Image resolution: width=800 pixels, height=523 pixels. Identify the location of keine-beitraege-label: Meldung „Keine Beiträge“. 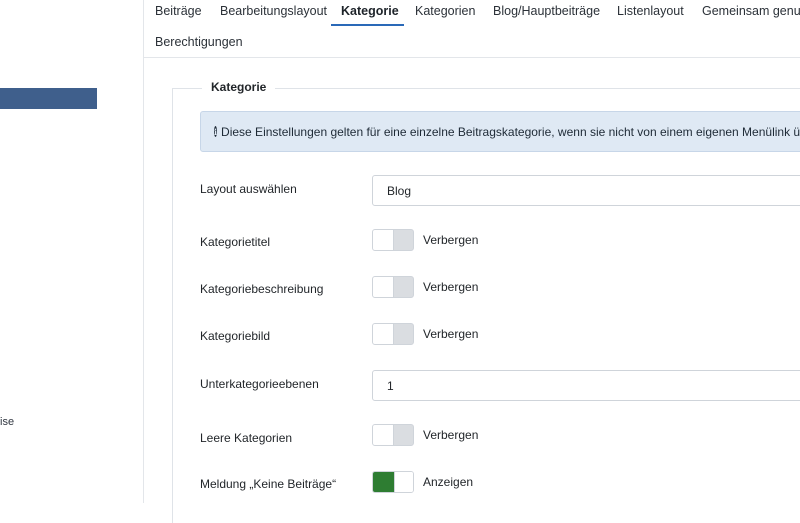
(268, 484).